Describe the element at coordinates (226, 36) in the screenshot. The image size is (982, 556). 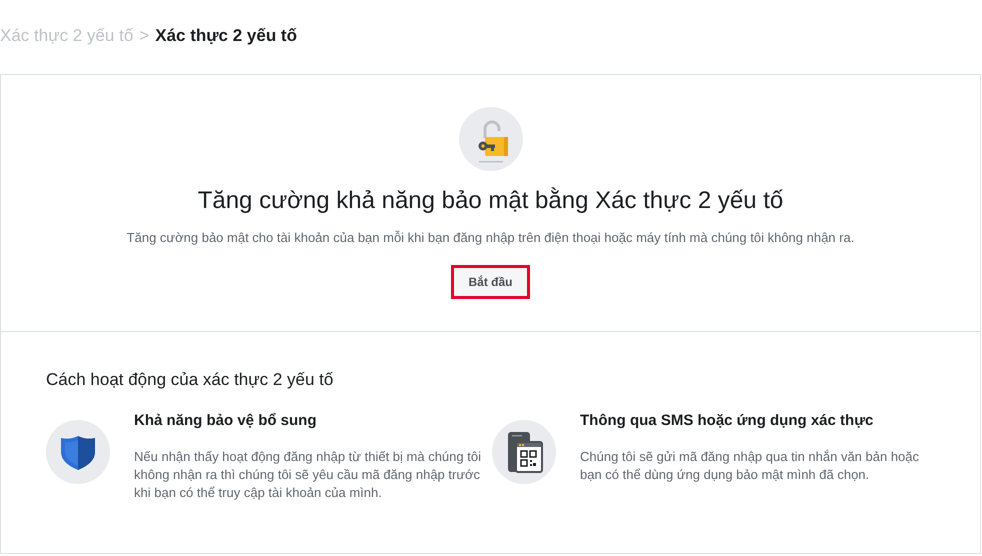
I see `breadcrumb-current: Xác thực 2 yếu tố` at that location.